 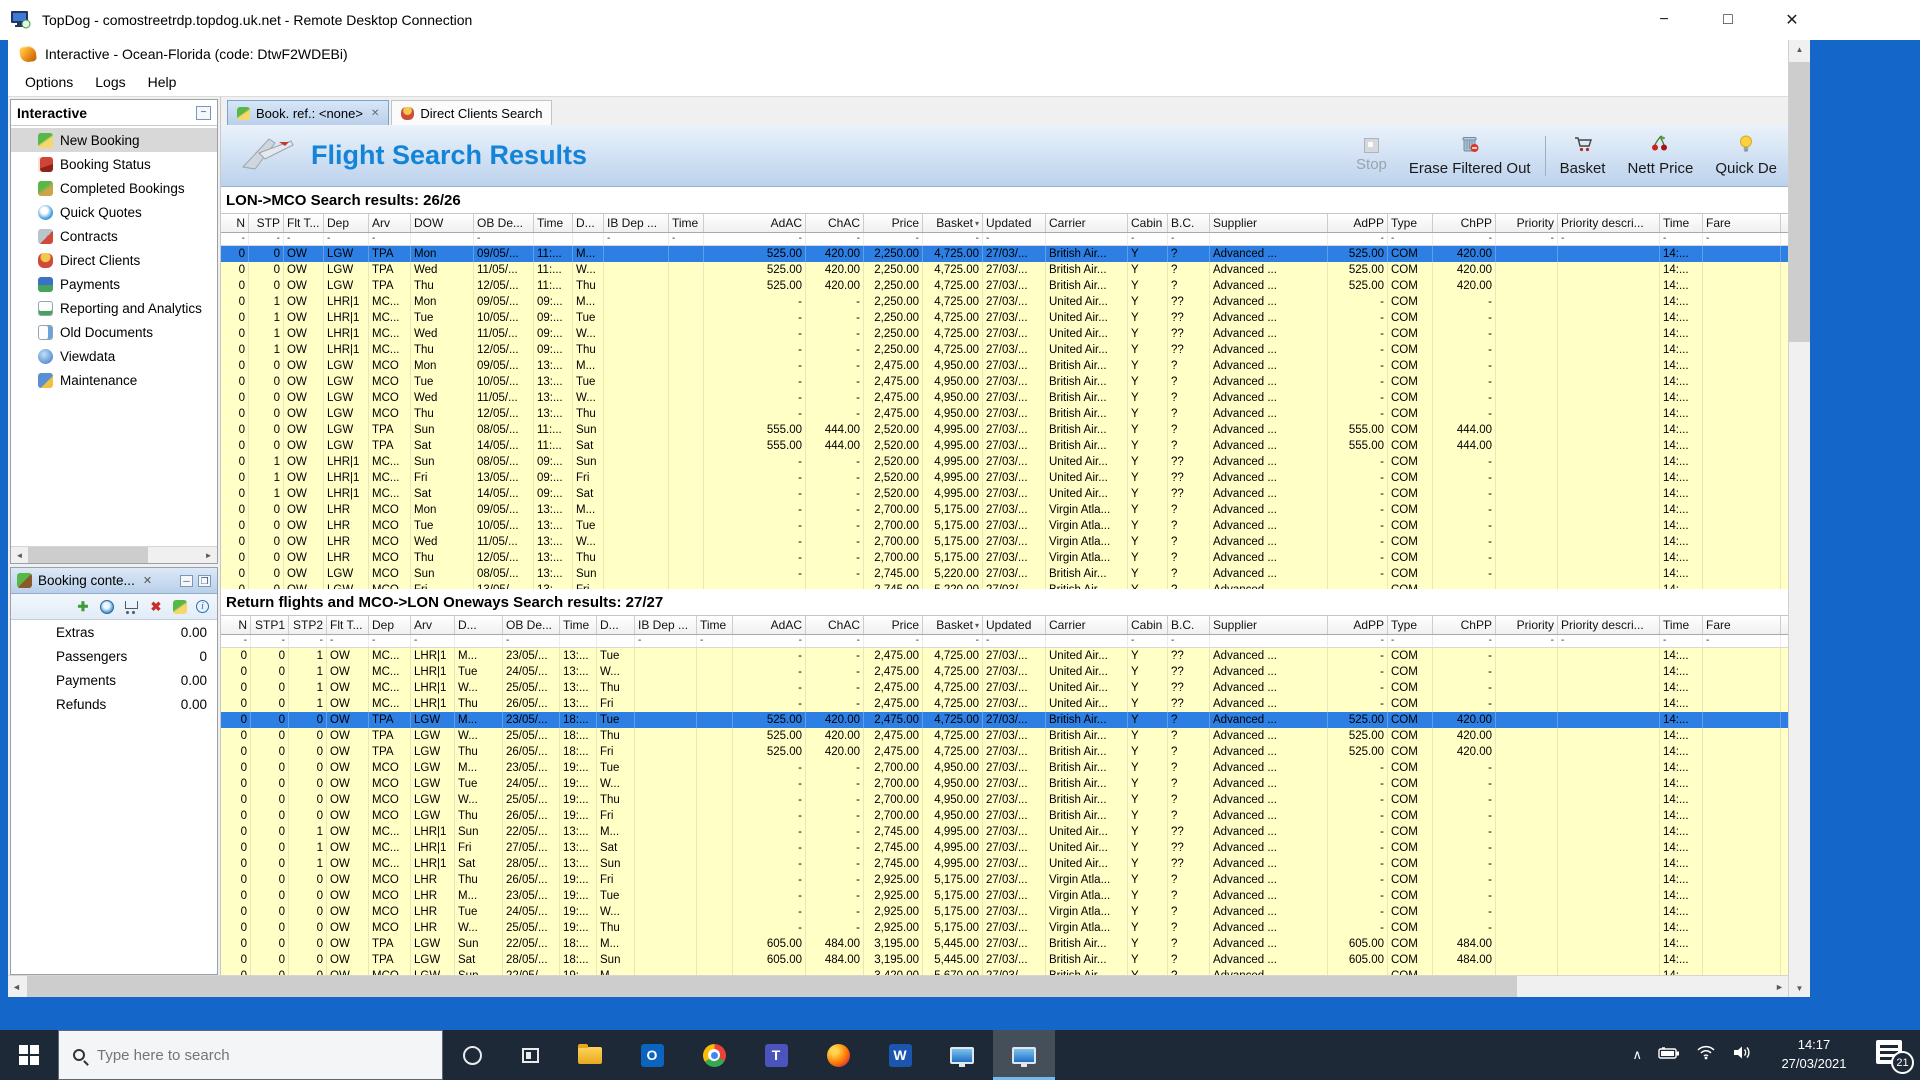 What do you see at coordinates (1799, 49) in the screenshot?
I see `scroll-up-icon: ▲` at bounding box center [1799, 49].